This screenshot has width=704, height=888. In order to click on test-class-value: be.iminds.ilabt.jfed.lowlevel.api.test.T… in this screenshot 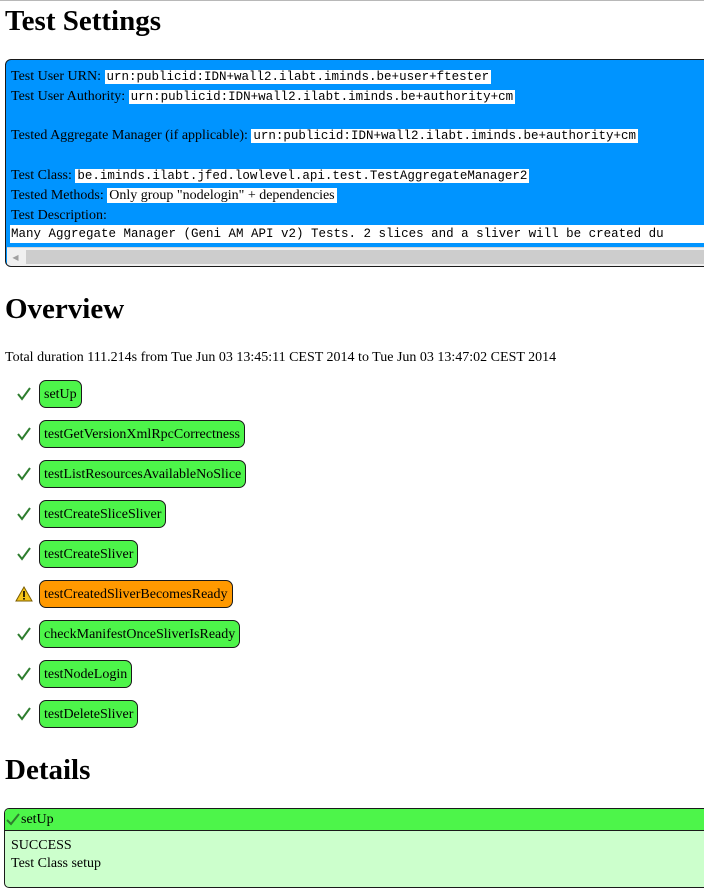, I will do `click(302, 176)`.